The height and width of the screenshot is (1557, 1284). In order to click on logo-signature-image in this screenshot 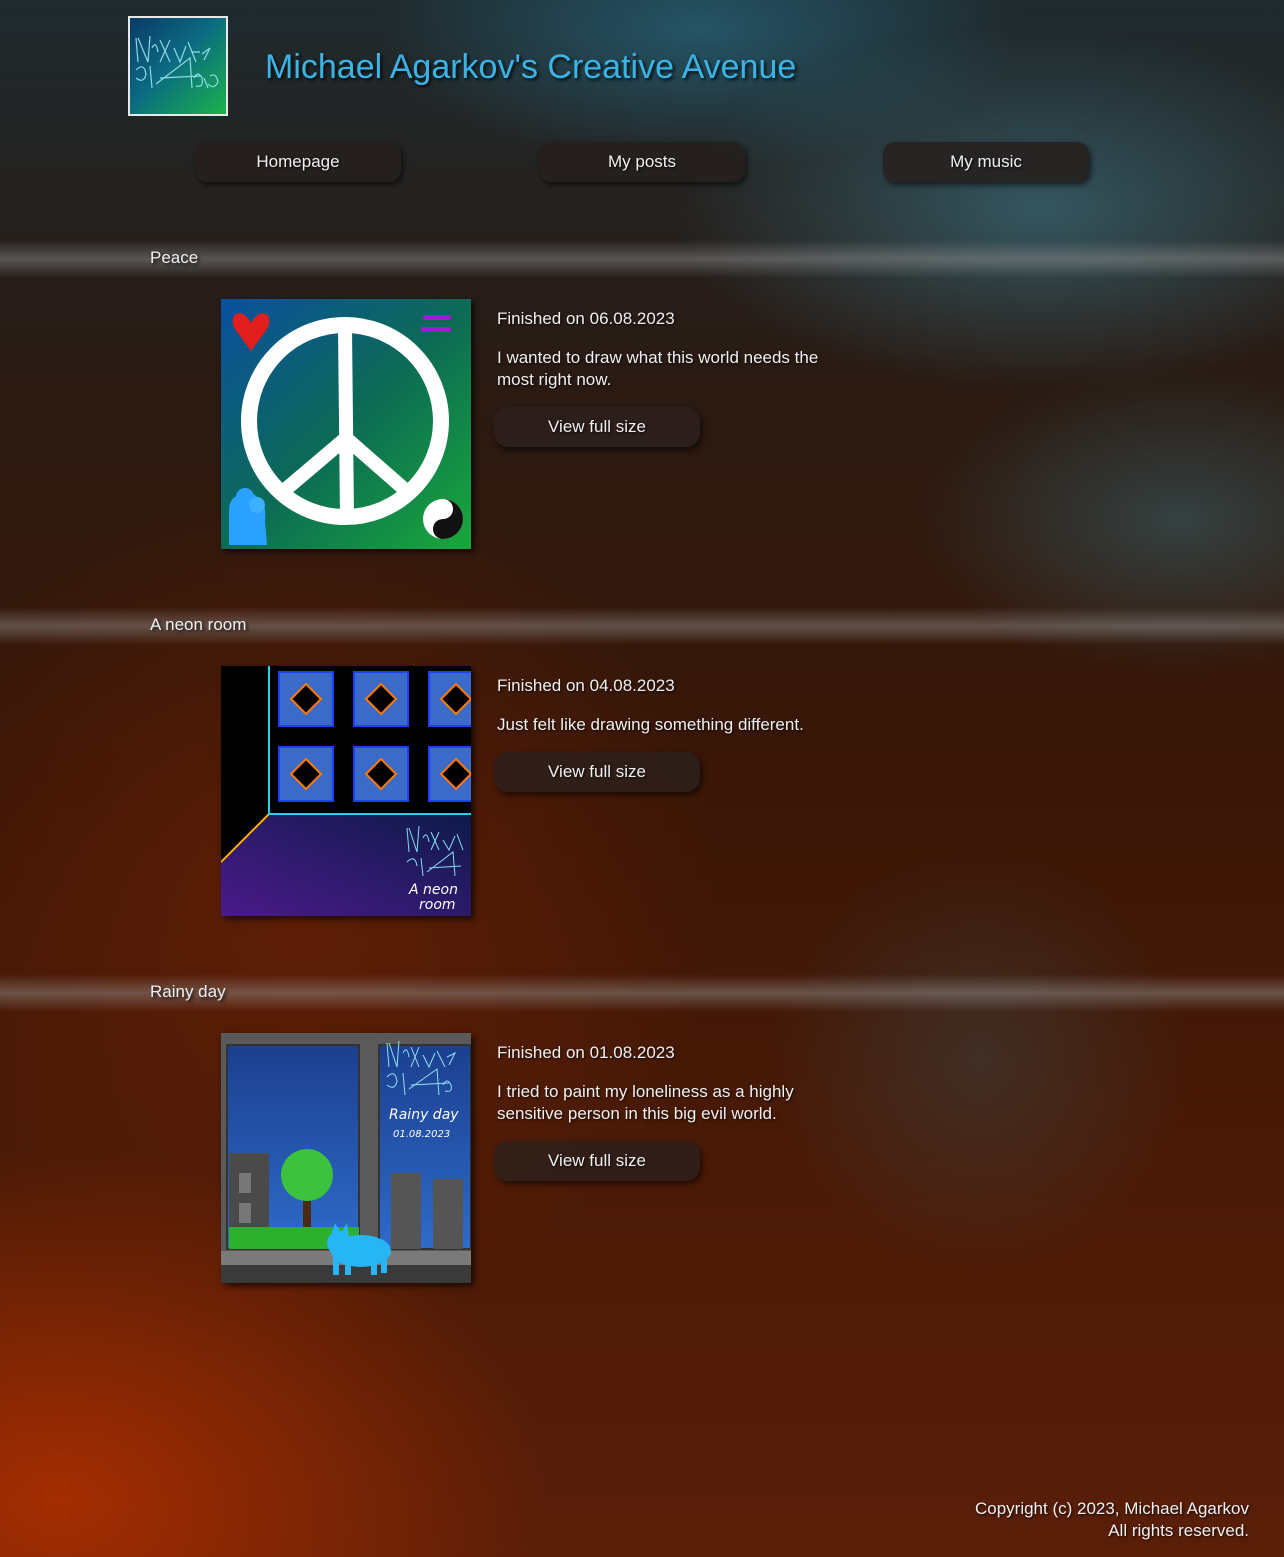, I will do `click(177, 62)`.